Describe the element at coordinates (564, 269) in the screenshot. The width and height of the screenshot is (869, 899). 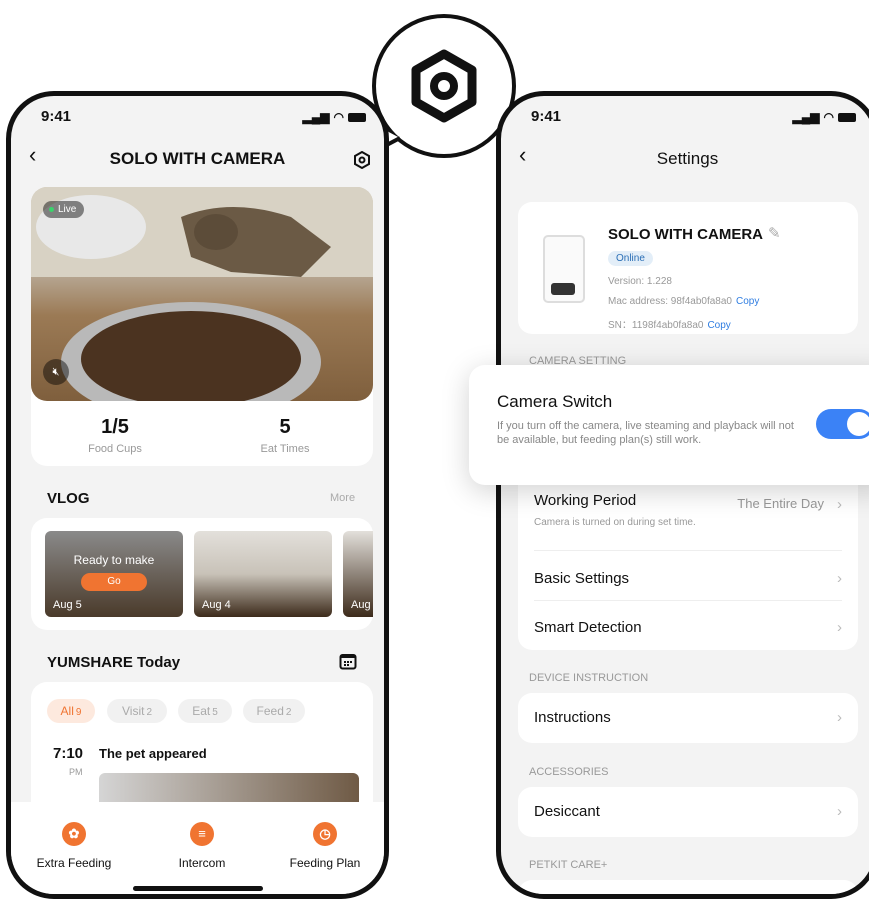
I see `device-image` at that location.